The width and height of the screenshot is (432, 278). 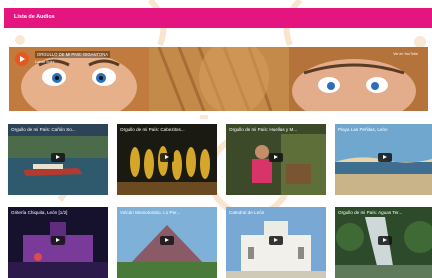 What do you see at coordinates (405, 54) in the screenshot?
I see `youtube-link: Ver en YouTube` at bounding box center [405, 54].